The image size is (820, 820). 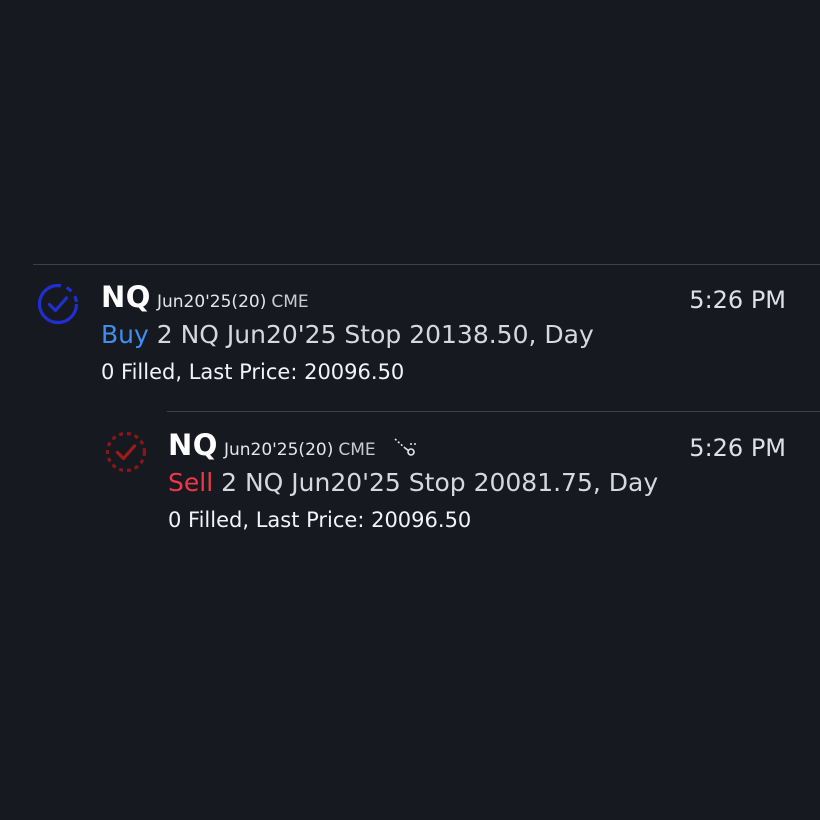 I want to click on order-description: Sell 2 NQ Jun20'25 Stop 20081.75, Day, so click(x=494, y=487).